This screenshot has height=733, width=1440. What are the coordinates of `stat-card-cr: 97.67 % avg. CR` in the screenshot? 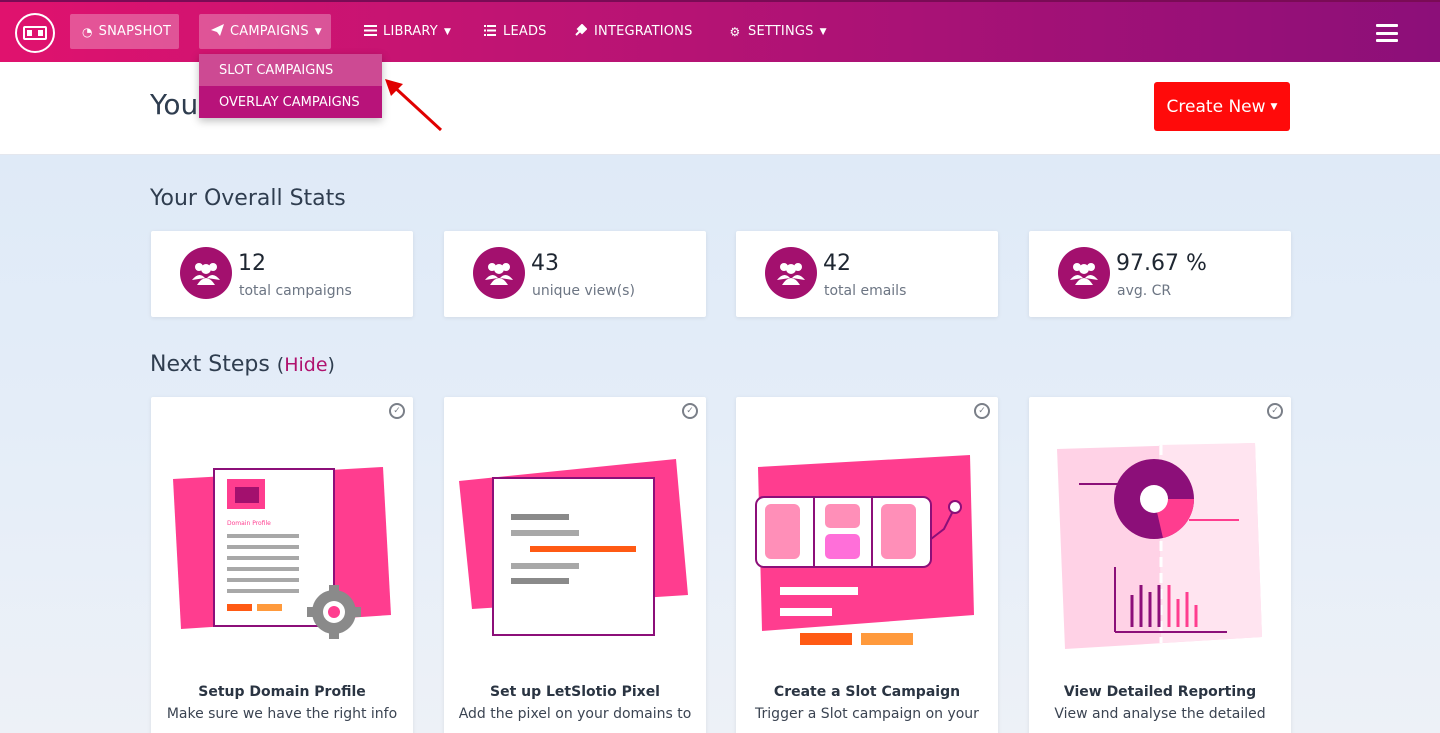 It's located at (1160, 274).